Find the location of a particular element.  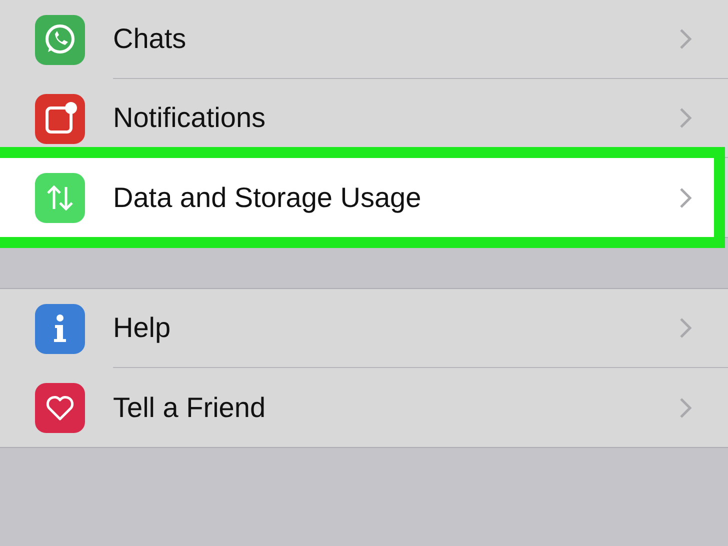

row-label: Help is located at coordinates (142, 328).